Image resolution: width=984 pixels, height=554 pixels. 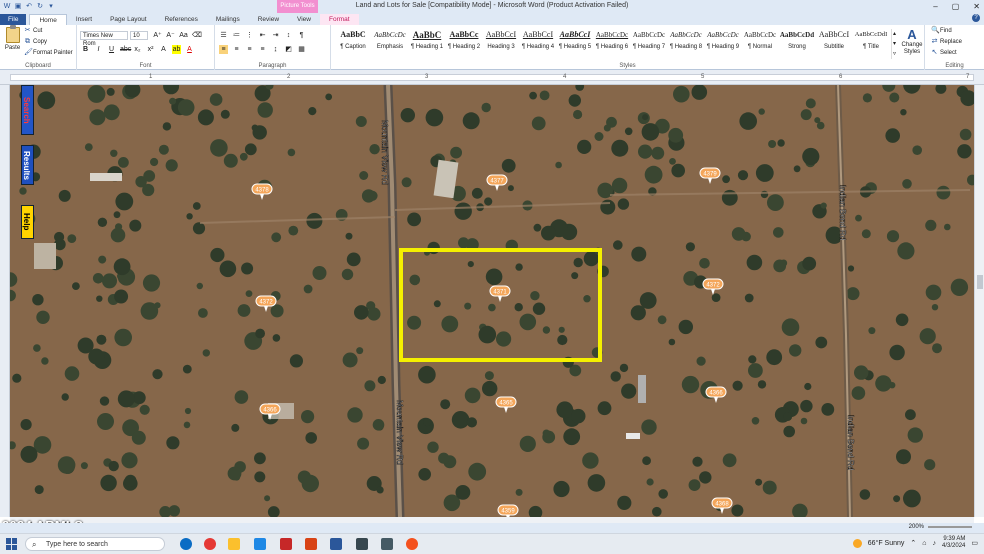 I want to click on style-title: AaBbCcDdI ¶ Title, so click(x=871, y=39).